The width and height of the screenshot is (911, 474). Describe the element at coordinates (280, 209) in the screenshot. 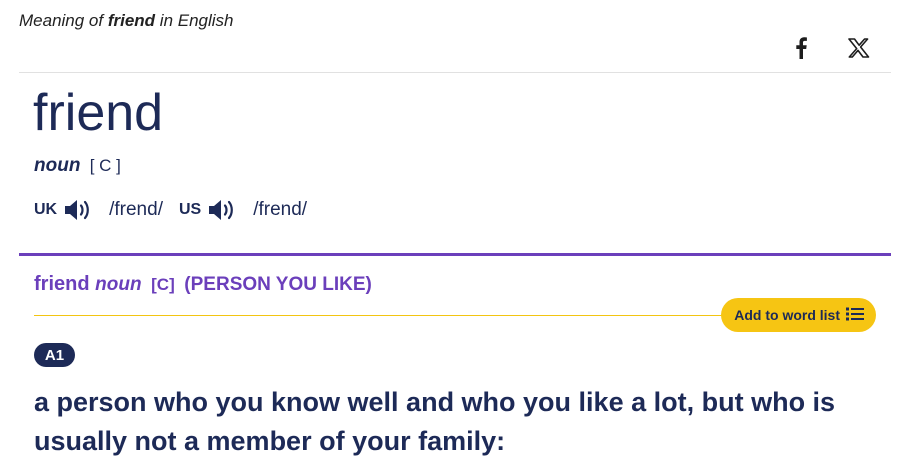

I see `pron-ipa-us: /frend/` at that location.